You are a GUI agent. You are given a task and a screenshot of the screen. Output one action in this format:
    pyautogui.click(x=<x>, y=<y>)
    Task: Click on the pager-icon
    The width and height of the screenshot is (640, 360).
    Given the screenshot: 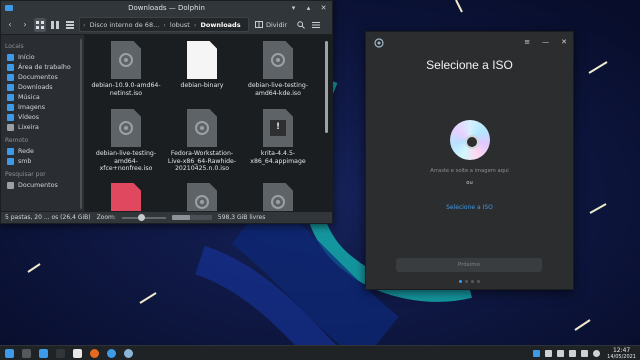 What is the action you would take?
    pyautogui.click(x=26, y=353)
    